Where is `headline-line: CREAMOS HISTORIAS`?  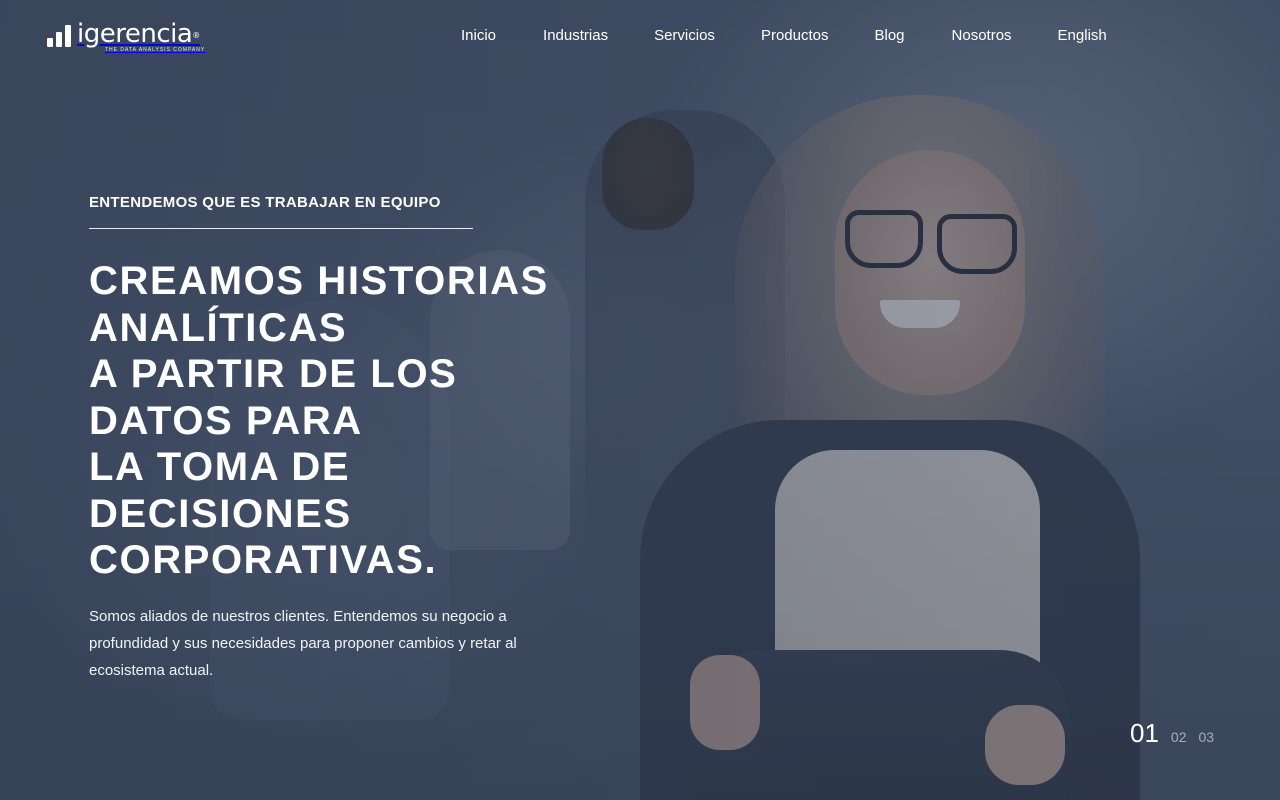
headline-line: CREAMOS HISTORIAS is located at coordinates (319, 281).